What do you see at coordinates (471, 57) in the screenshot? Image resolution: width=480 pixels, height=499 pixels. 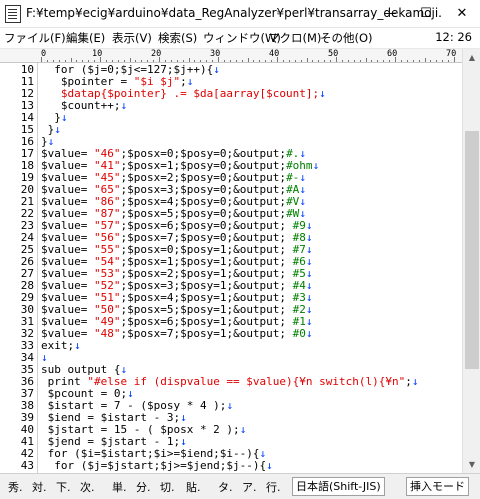 I see `scroll-up-icon: ▲` at bounding box center [471, 57].